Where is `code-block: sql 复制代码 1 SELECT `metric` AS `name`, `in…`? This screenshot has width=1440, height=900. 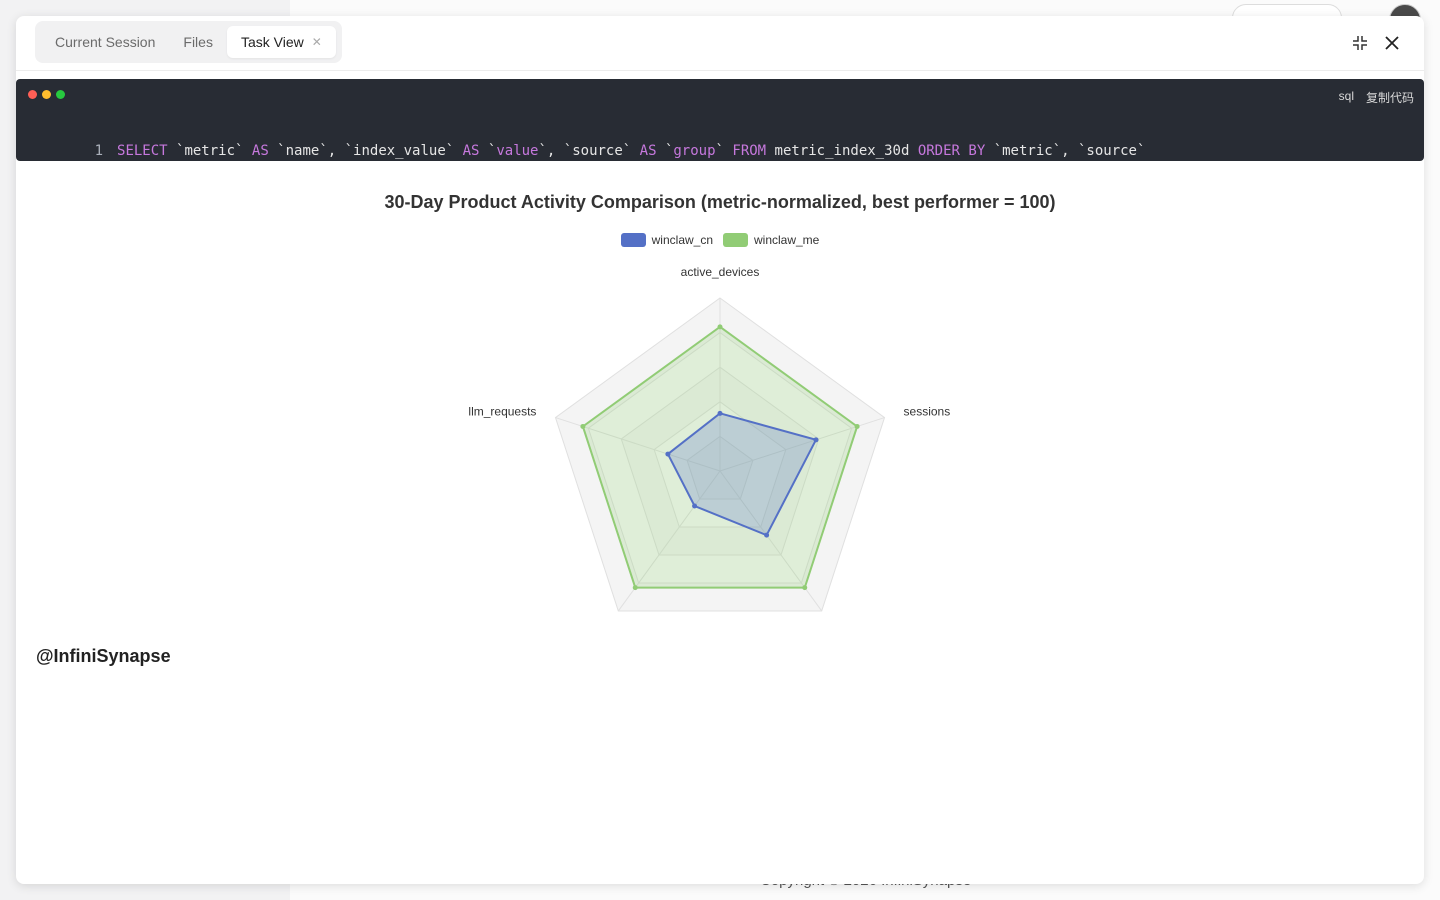 code-block: sql 复制代码 1 SELECT `metric` AS `name`, `in… is located at coordinates (720, 120).